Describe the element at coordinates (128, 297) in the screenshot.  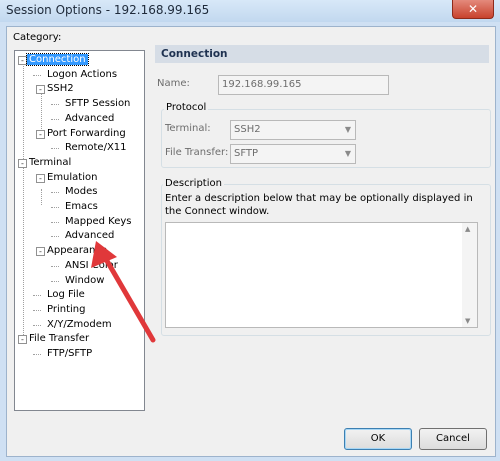
I see `arrow-shaft` at that location.